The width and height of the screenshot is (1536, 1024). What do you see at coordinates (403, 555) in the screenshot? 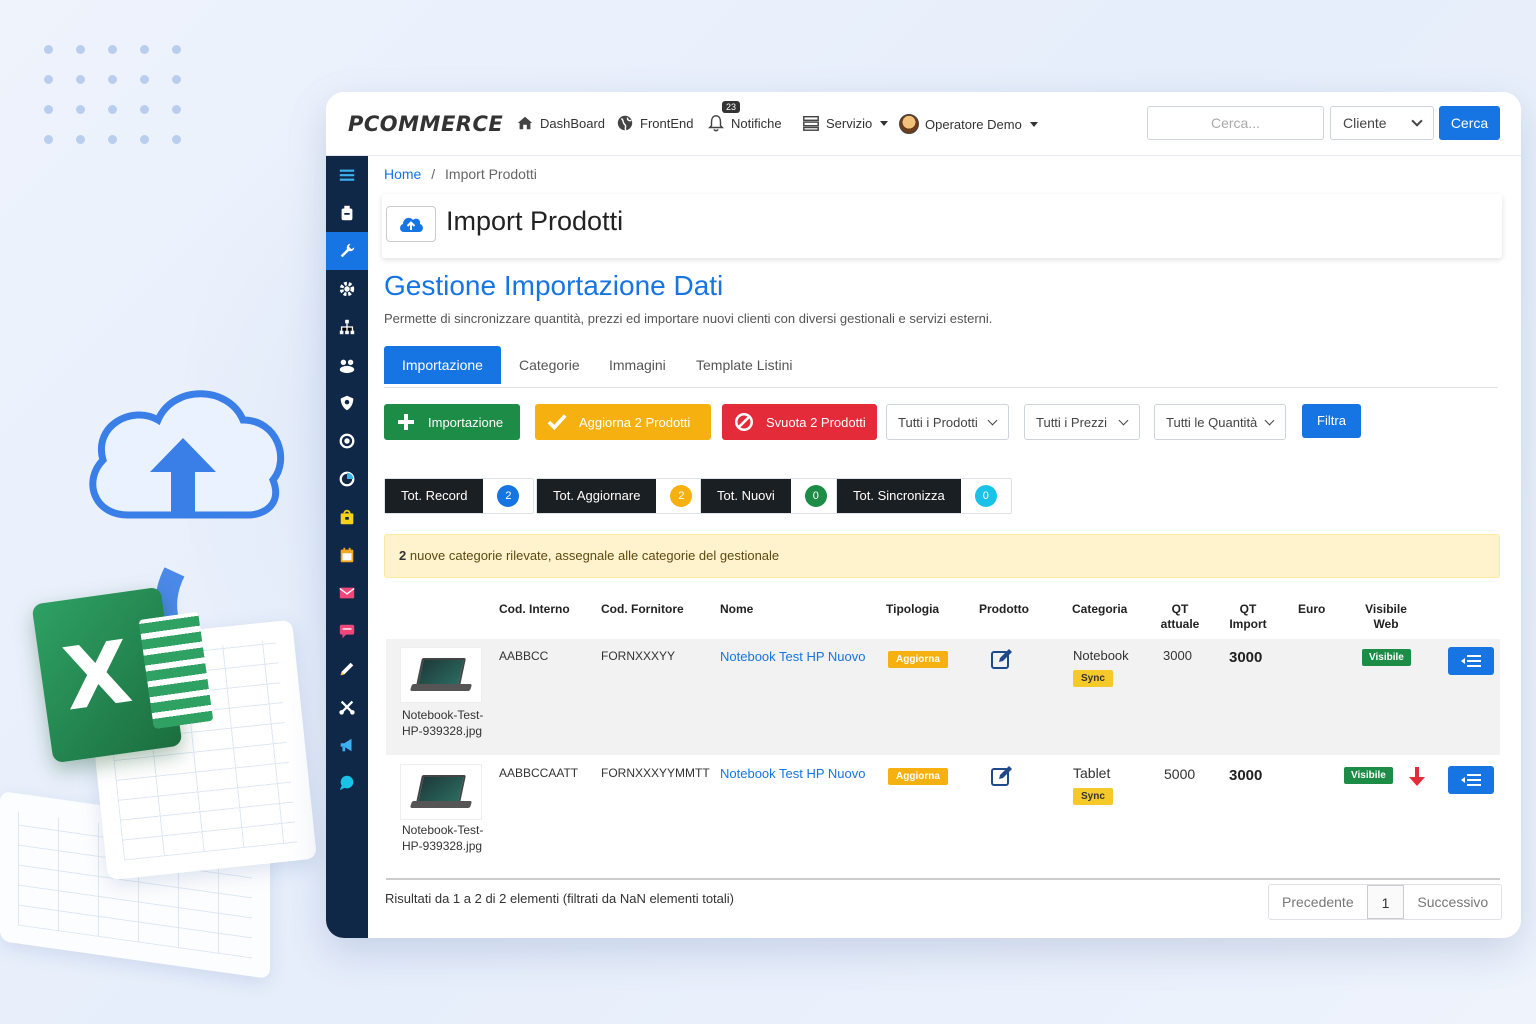
I see `alert-count: 2` at bounding box center [403, 555].